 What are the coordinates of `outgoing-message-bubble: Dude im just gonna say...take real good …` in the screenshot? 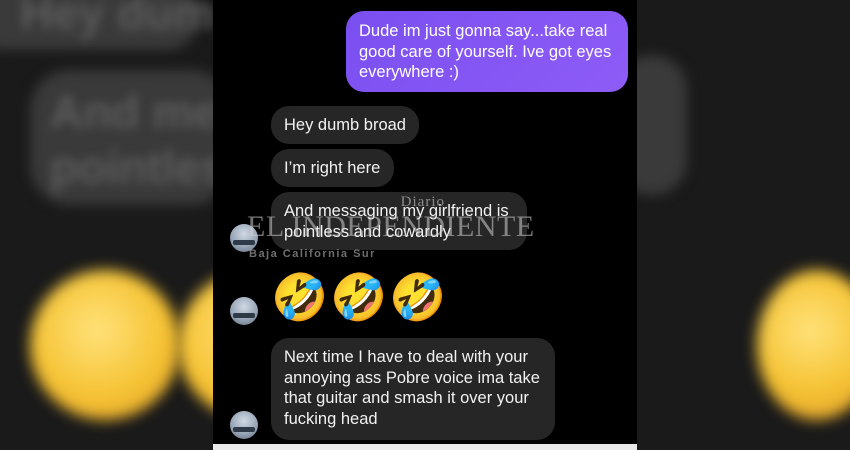 It's located at (487, 51).